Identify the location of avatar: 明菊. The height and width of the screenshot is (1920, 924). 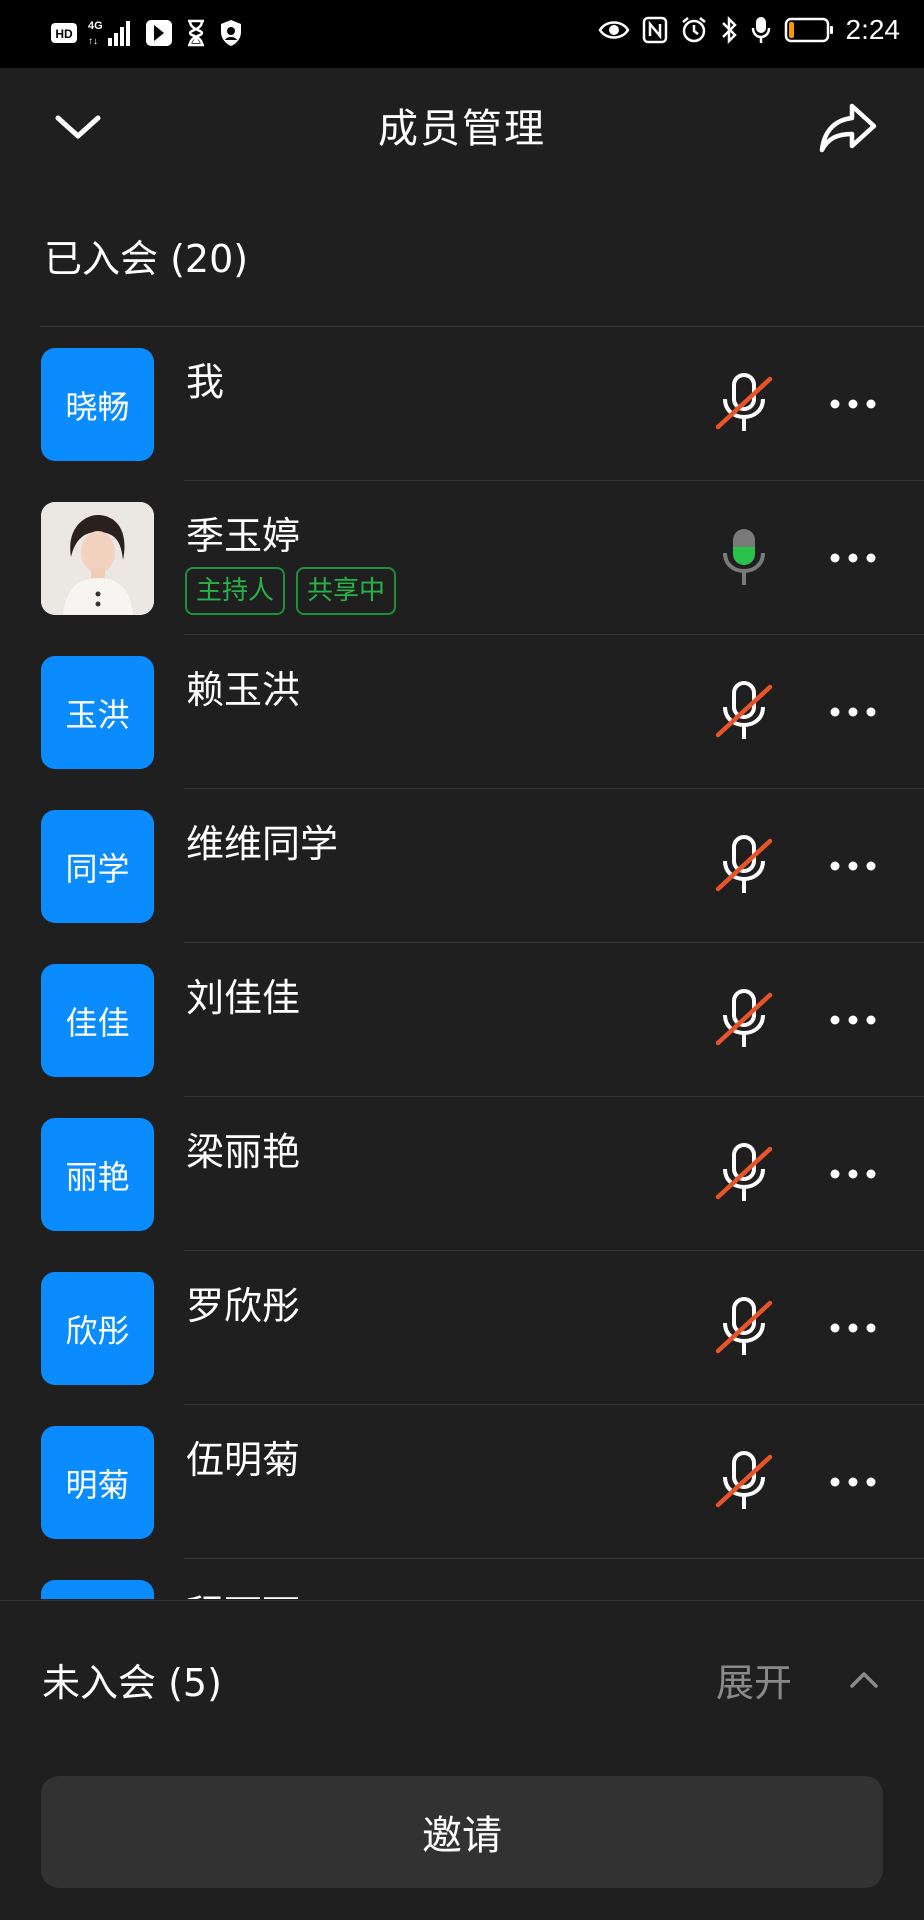
(97, 1482).